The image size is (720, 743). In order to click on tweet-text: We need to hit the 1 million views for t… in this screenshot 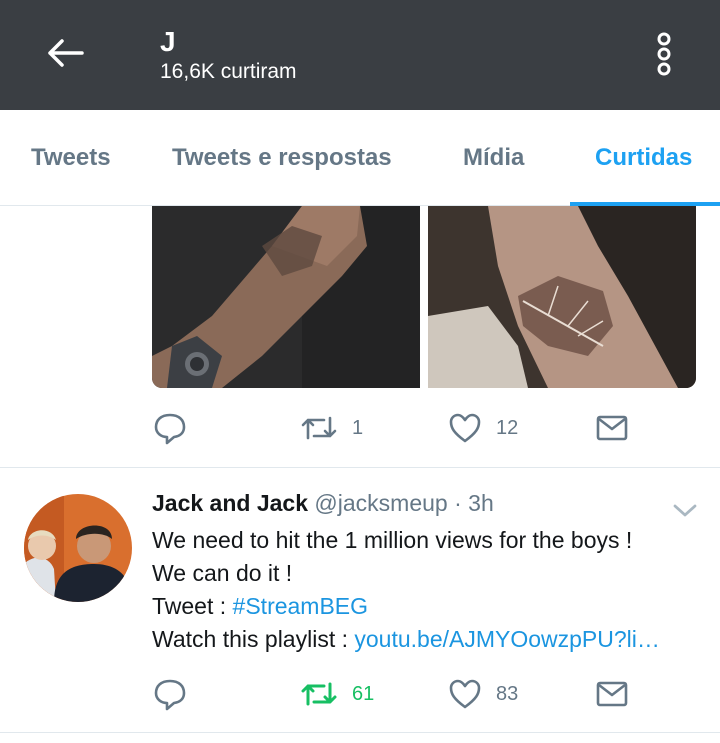, I will do `click(427, 590)`.